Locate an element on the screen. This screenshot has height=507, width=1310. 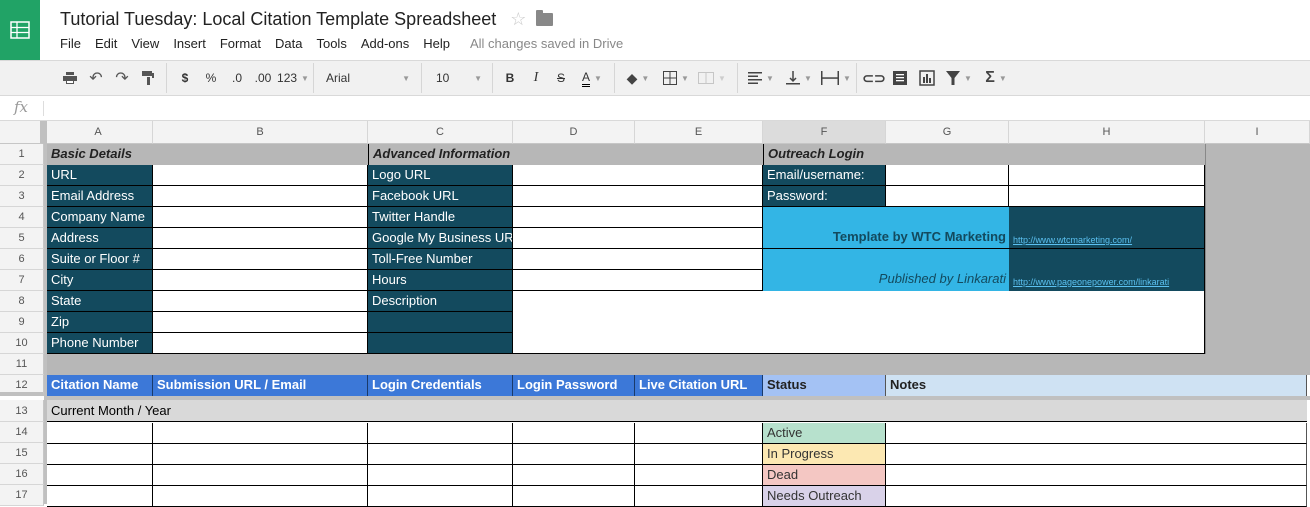
row-header: 1 is located at coordinates (22, 154).